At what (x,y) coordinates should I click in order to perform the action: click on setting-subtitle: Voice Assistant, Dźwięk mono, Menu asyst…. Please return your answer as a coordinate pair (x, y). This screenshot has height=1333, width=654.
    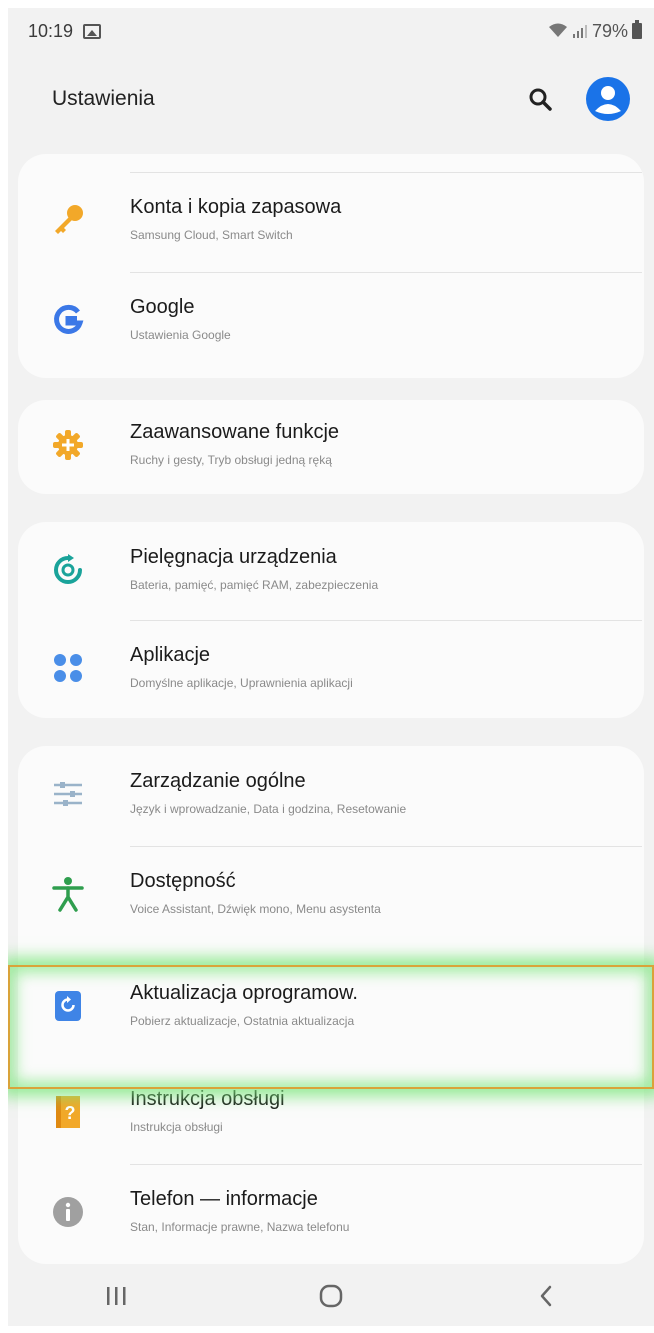
    Looking at the image, I should click on (255, 909).